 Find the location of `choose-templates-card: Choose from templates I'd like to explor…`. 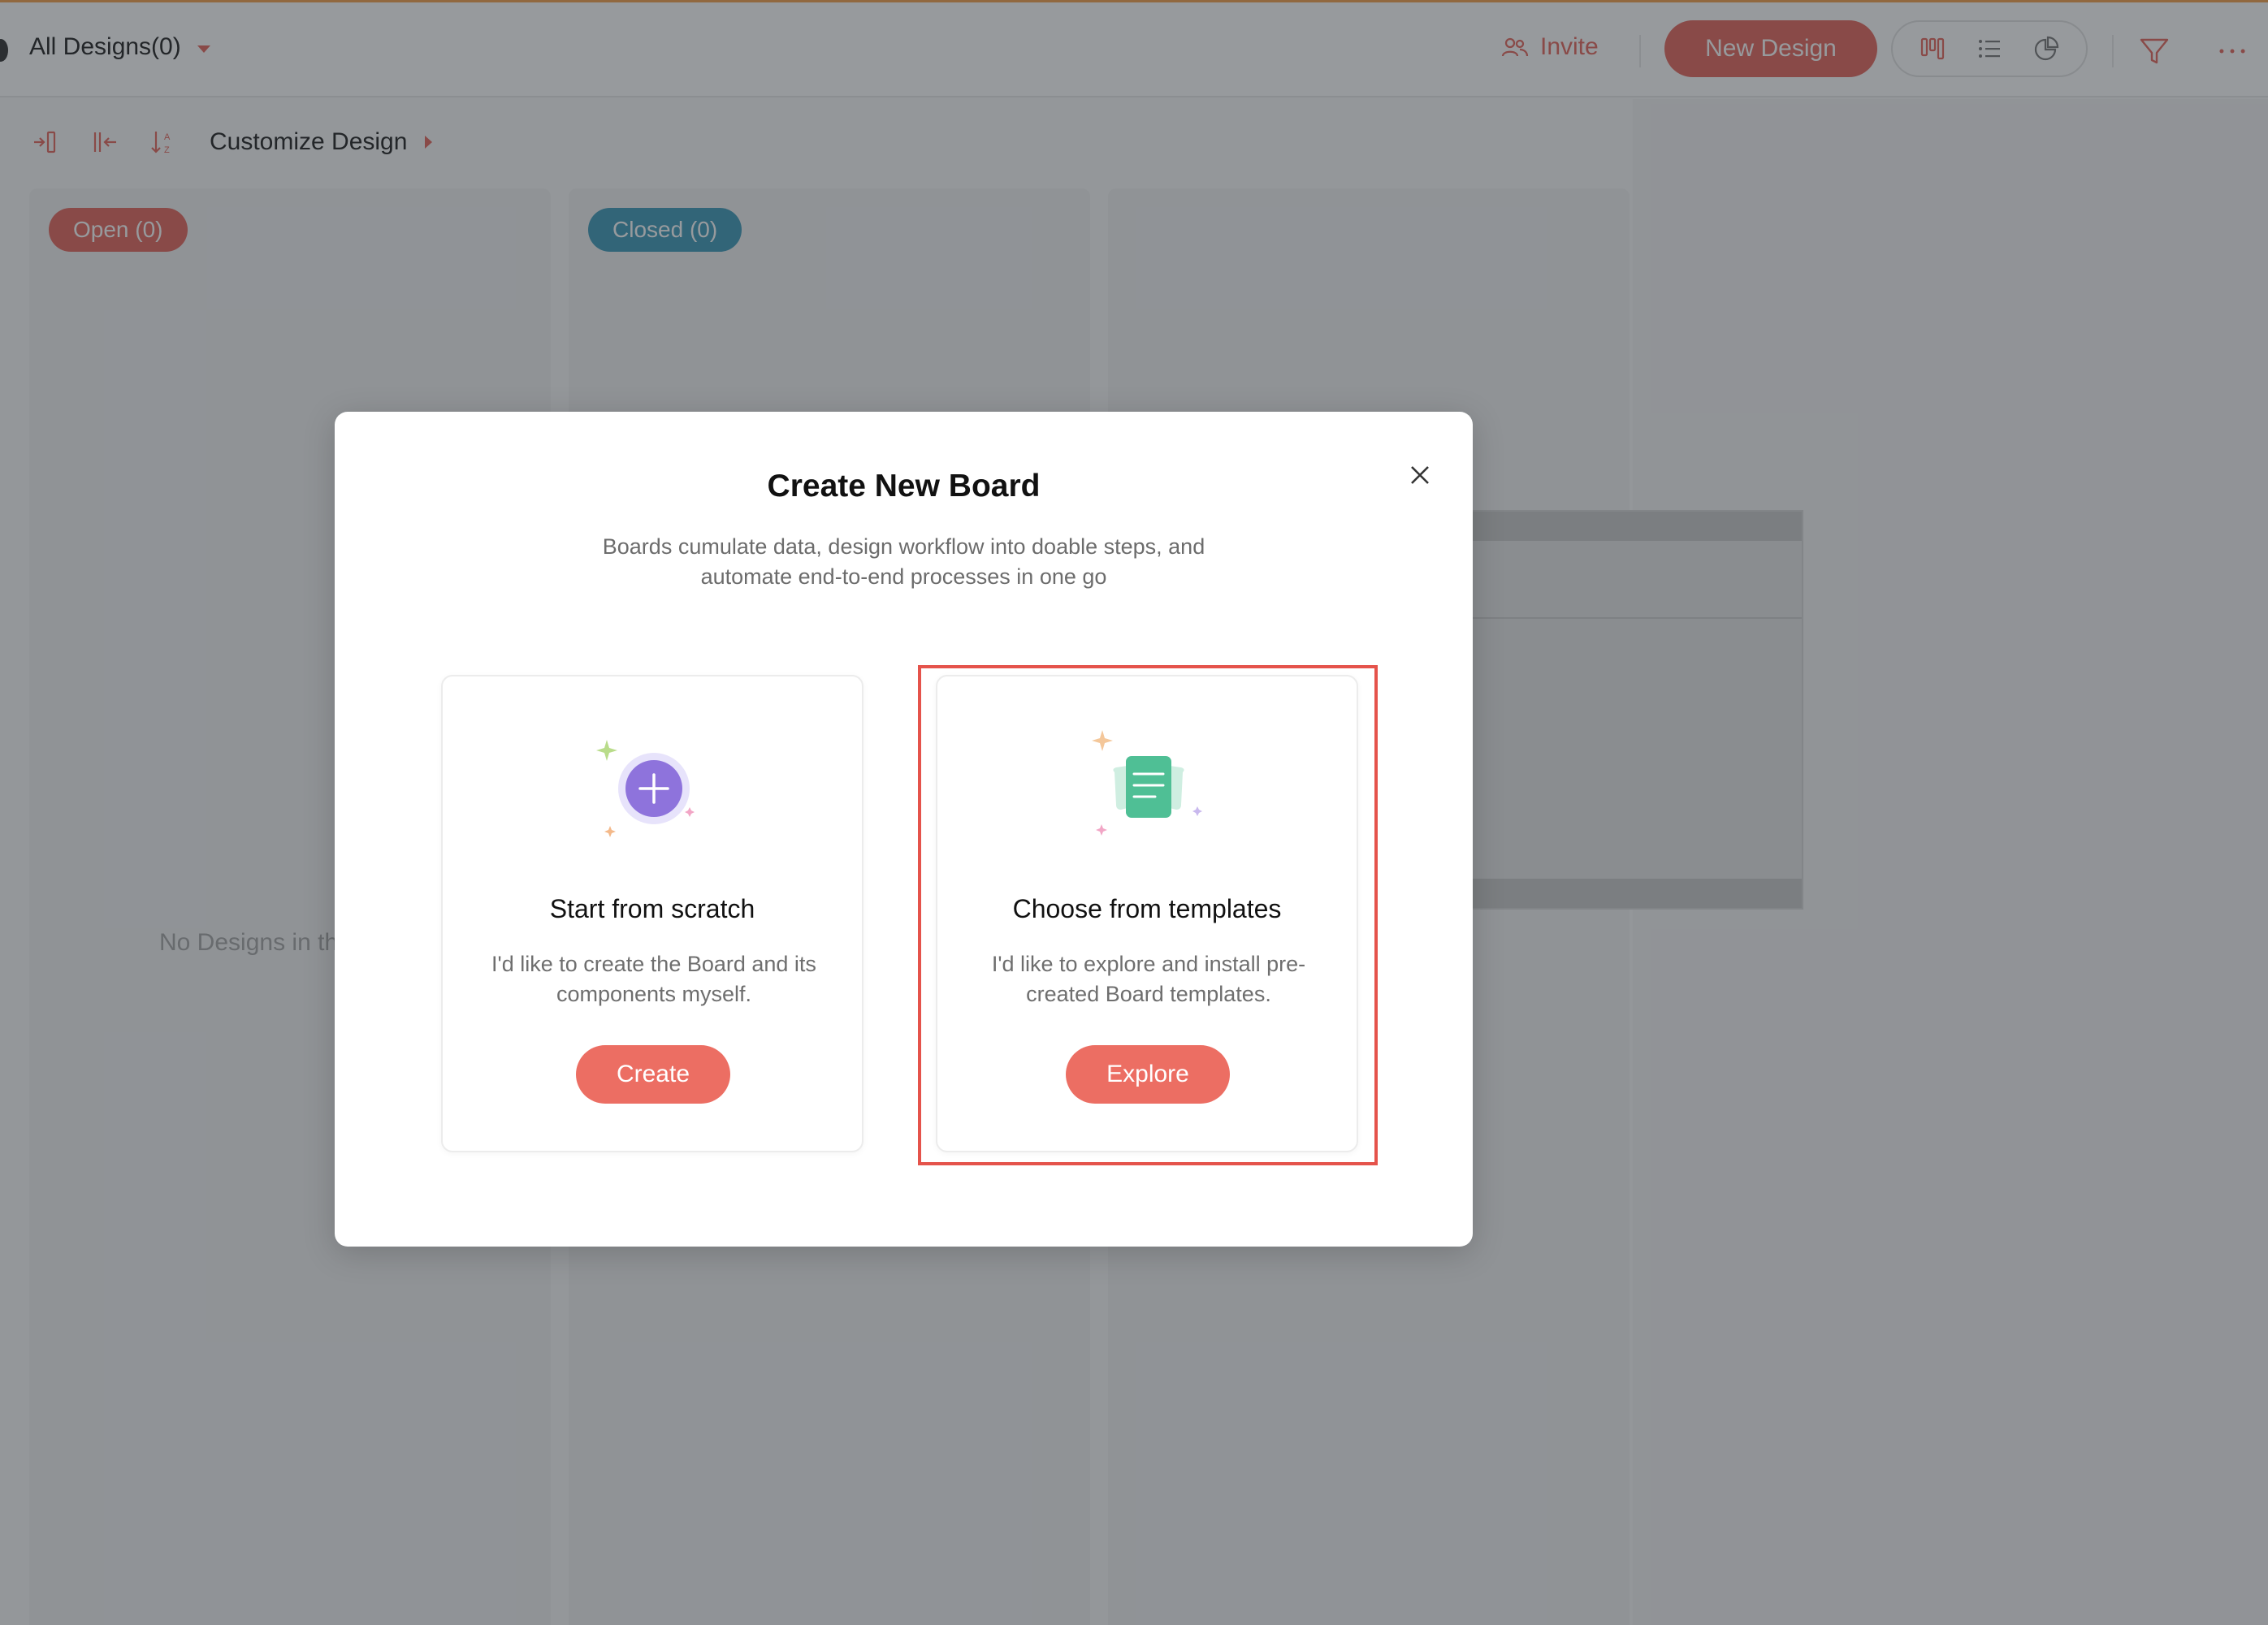

choose-templates-card: Choose from templates I'd like to explor… is located at coordinates (1147, 913).